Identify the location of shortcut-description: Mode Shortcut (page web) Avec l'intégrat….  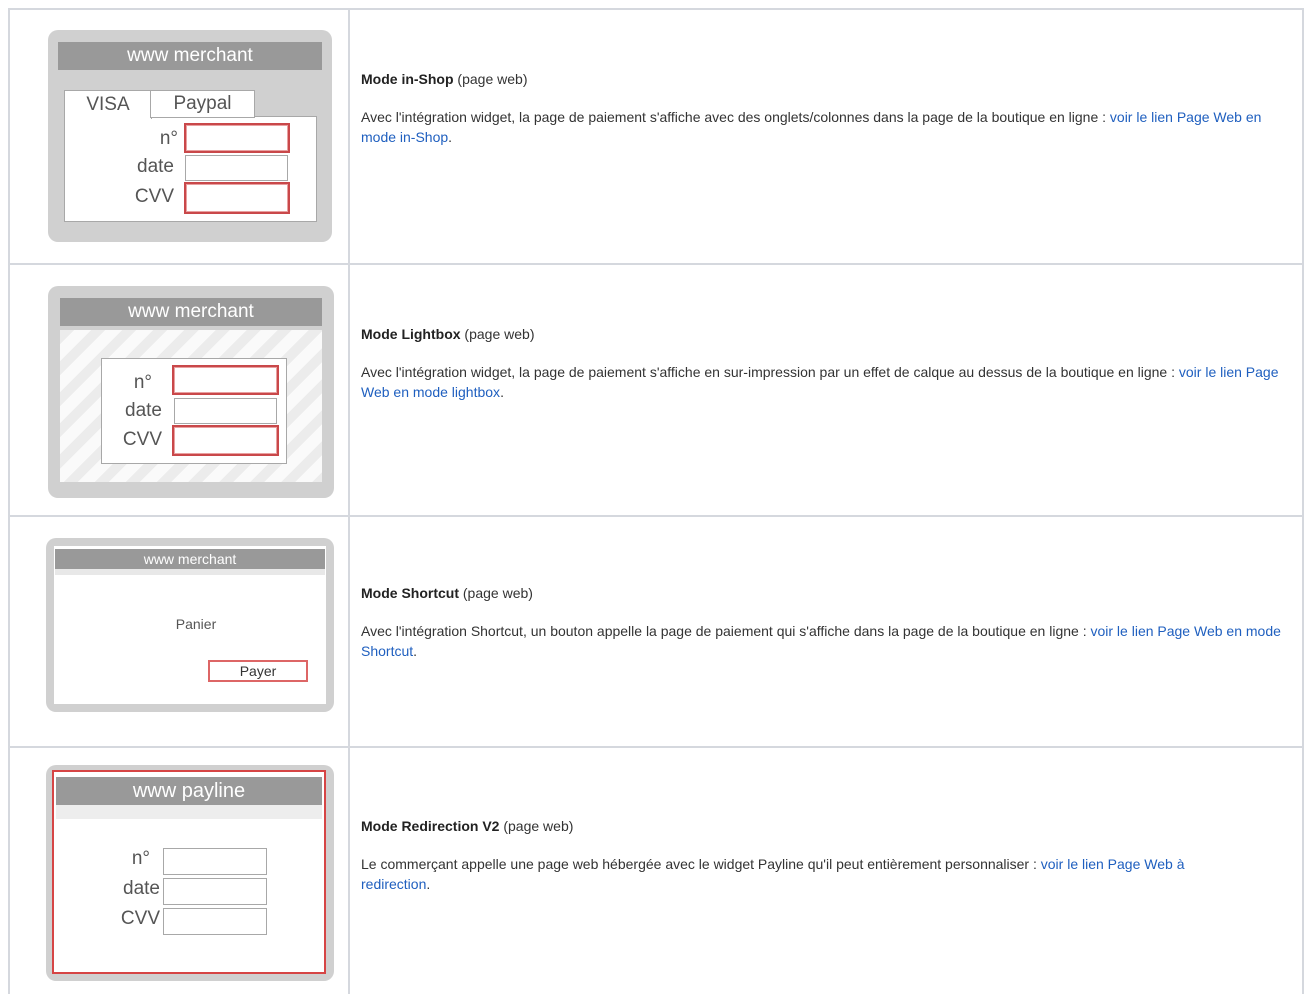
(821, 622).